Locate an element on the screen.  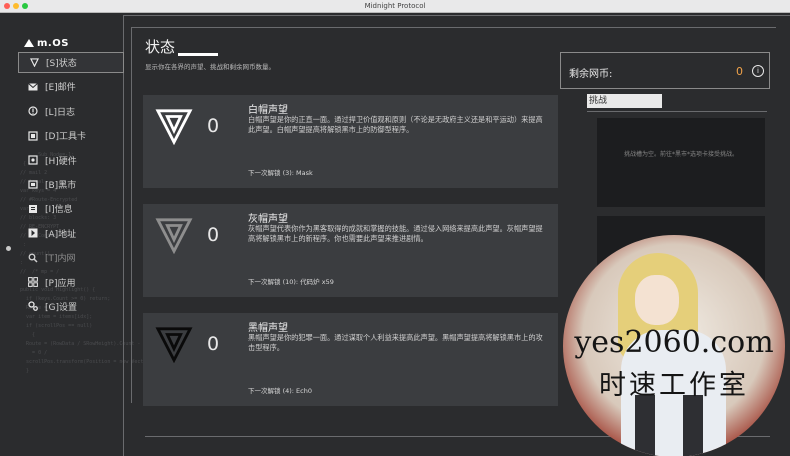
reputation-name: 白帽声望 is located at coordinates (268, 110).